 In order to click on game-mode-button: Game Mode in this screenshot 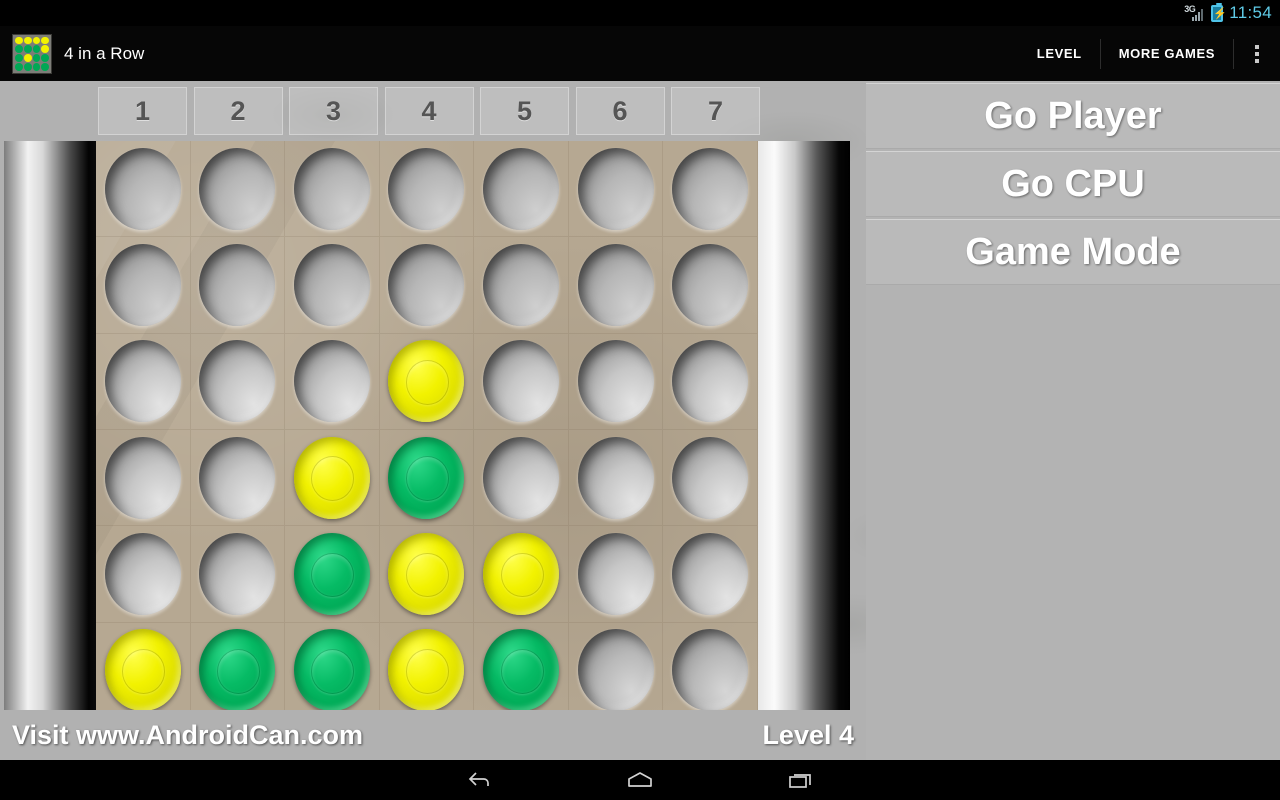, I will do `click(1073, 252)`.